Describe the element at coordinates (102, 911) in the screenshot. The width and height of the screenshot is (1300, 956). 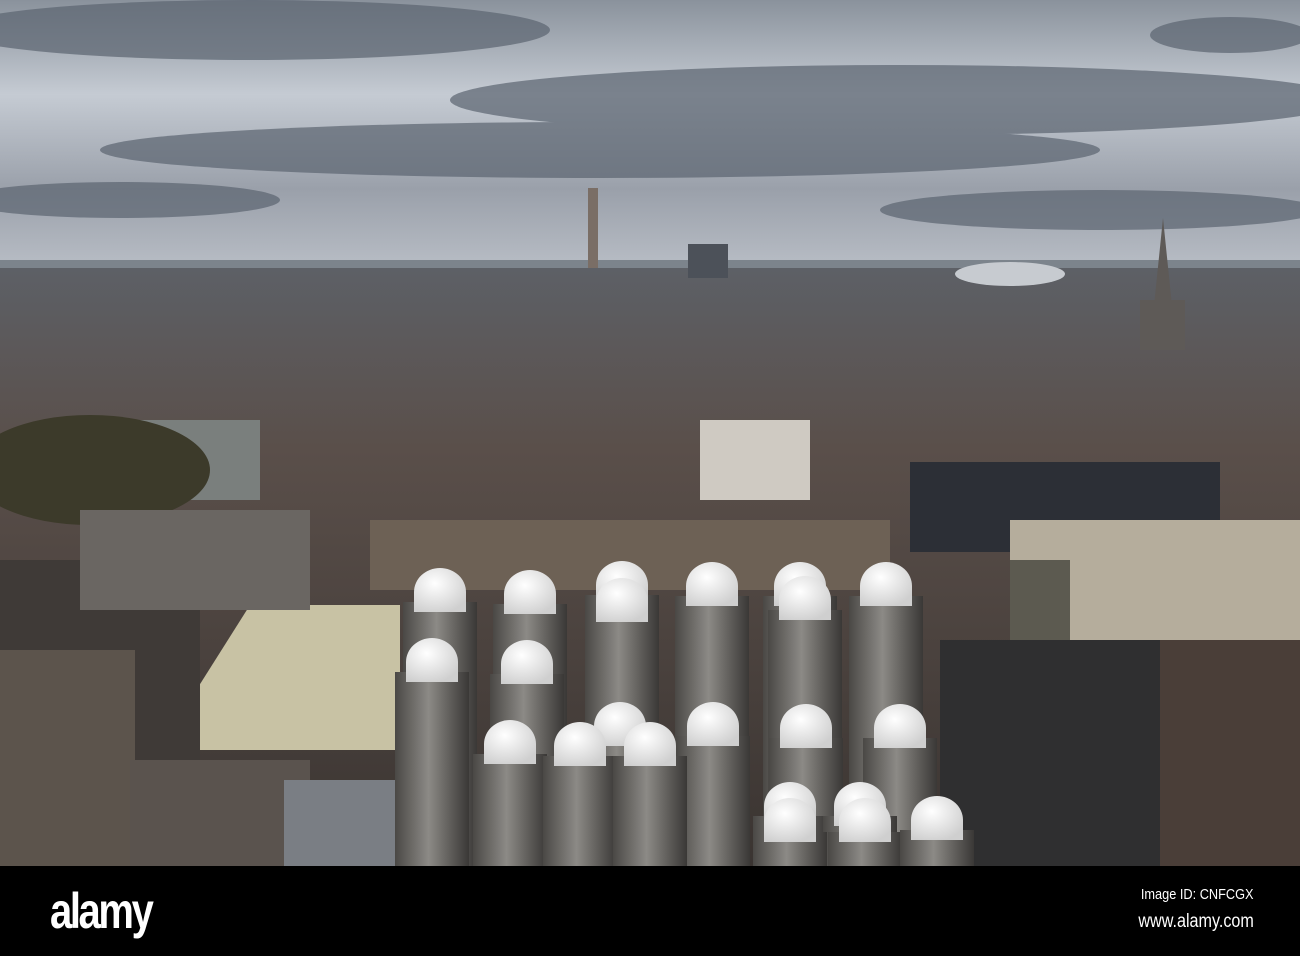
I see `alamy-logo: alamy` at that location.